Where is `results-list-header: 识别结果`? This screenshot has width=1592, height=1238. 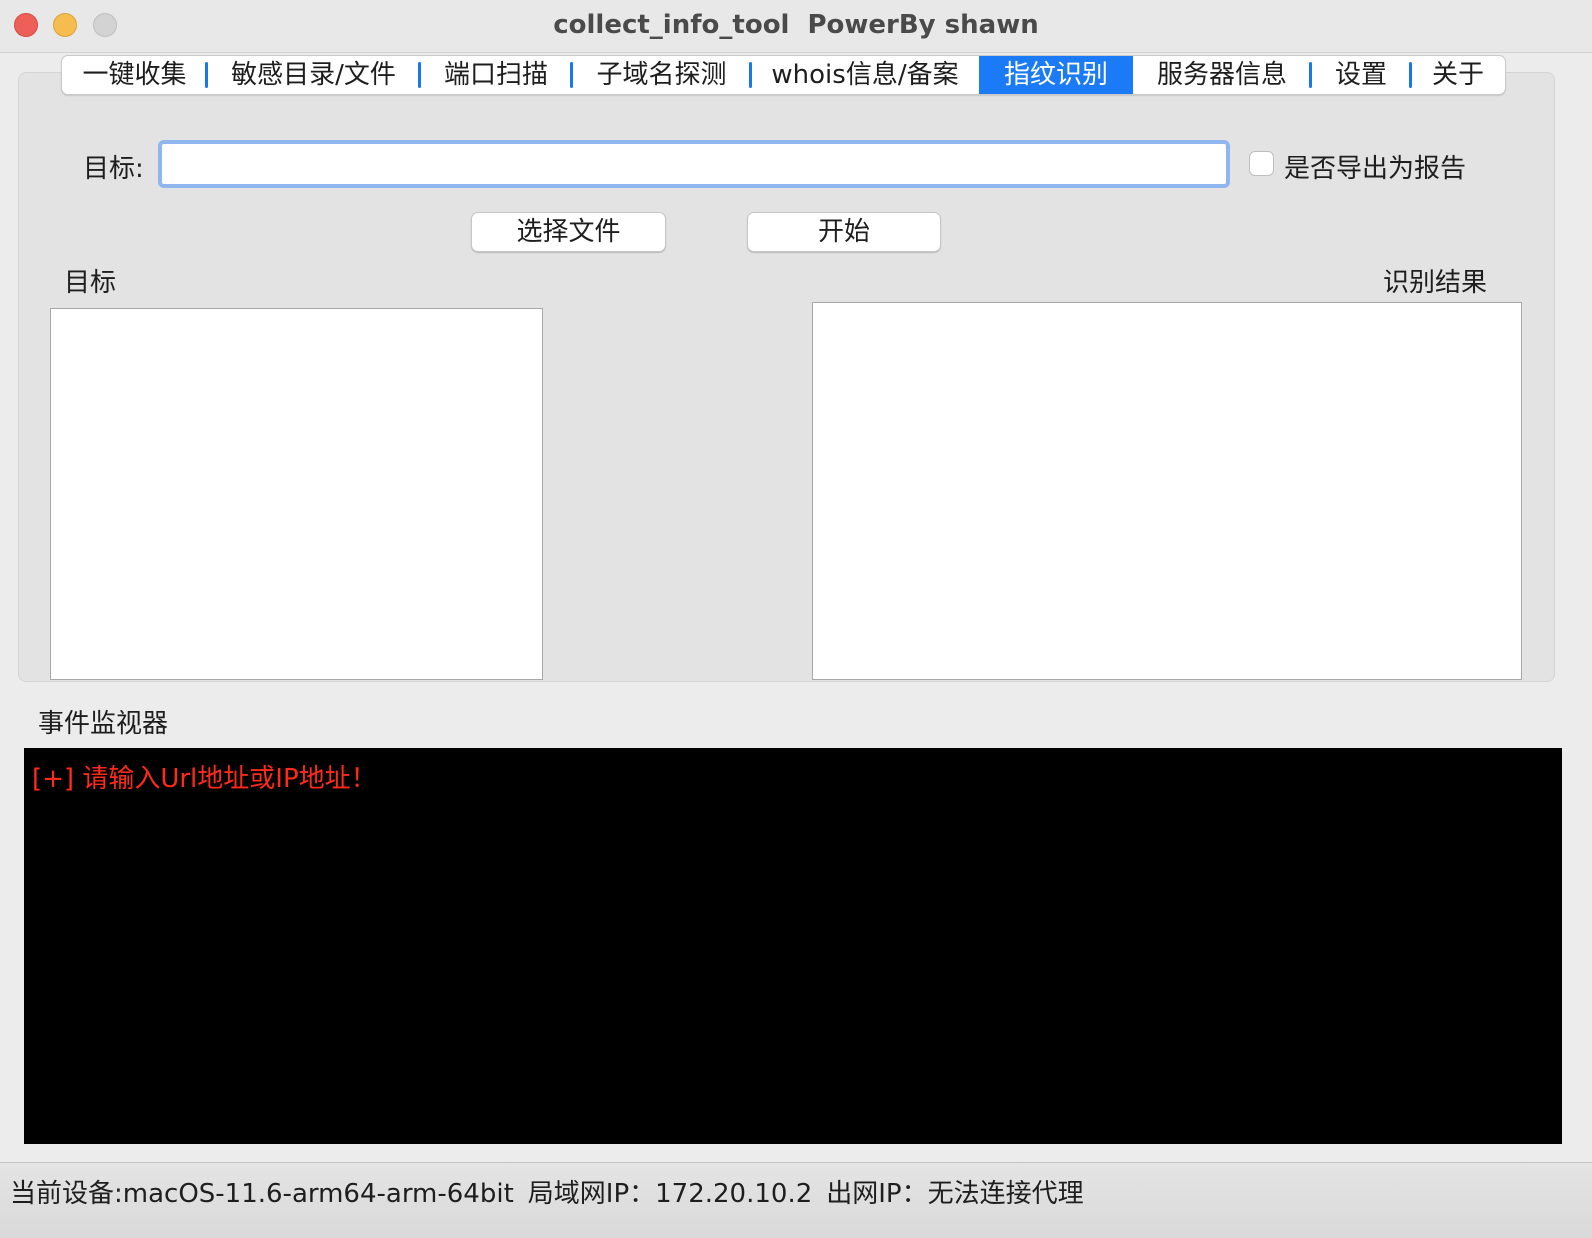
results-list-header: 识别结果 is located at coordinates (1435, 283).